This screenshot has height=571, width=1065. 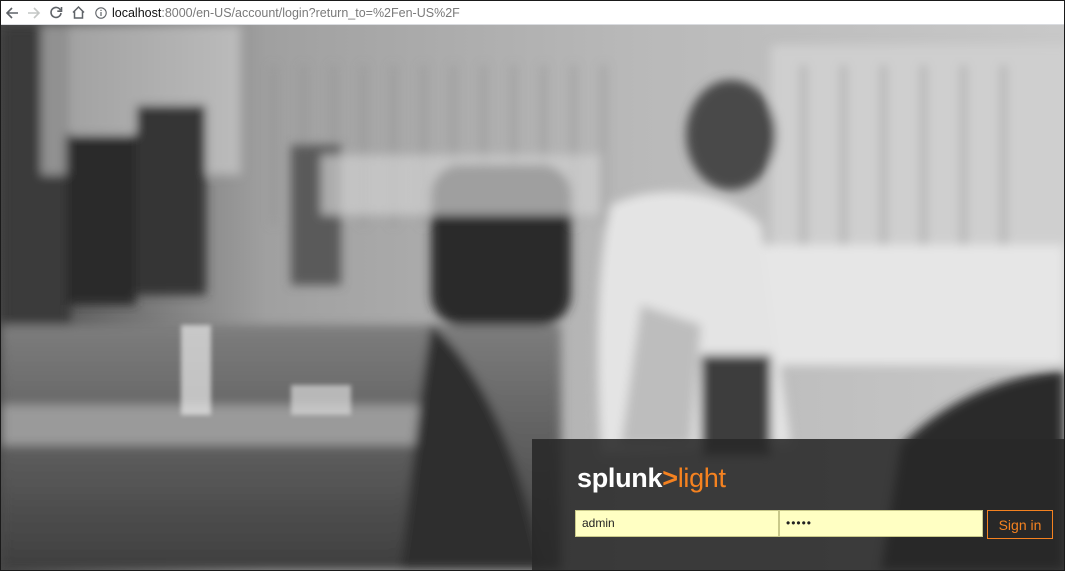 I want to click on reload-icon, so click(x=56, y=13).